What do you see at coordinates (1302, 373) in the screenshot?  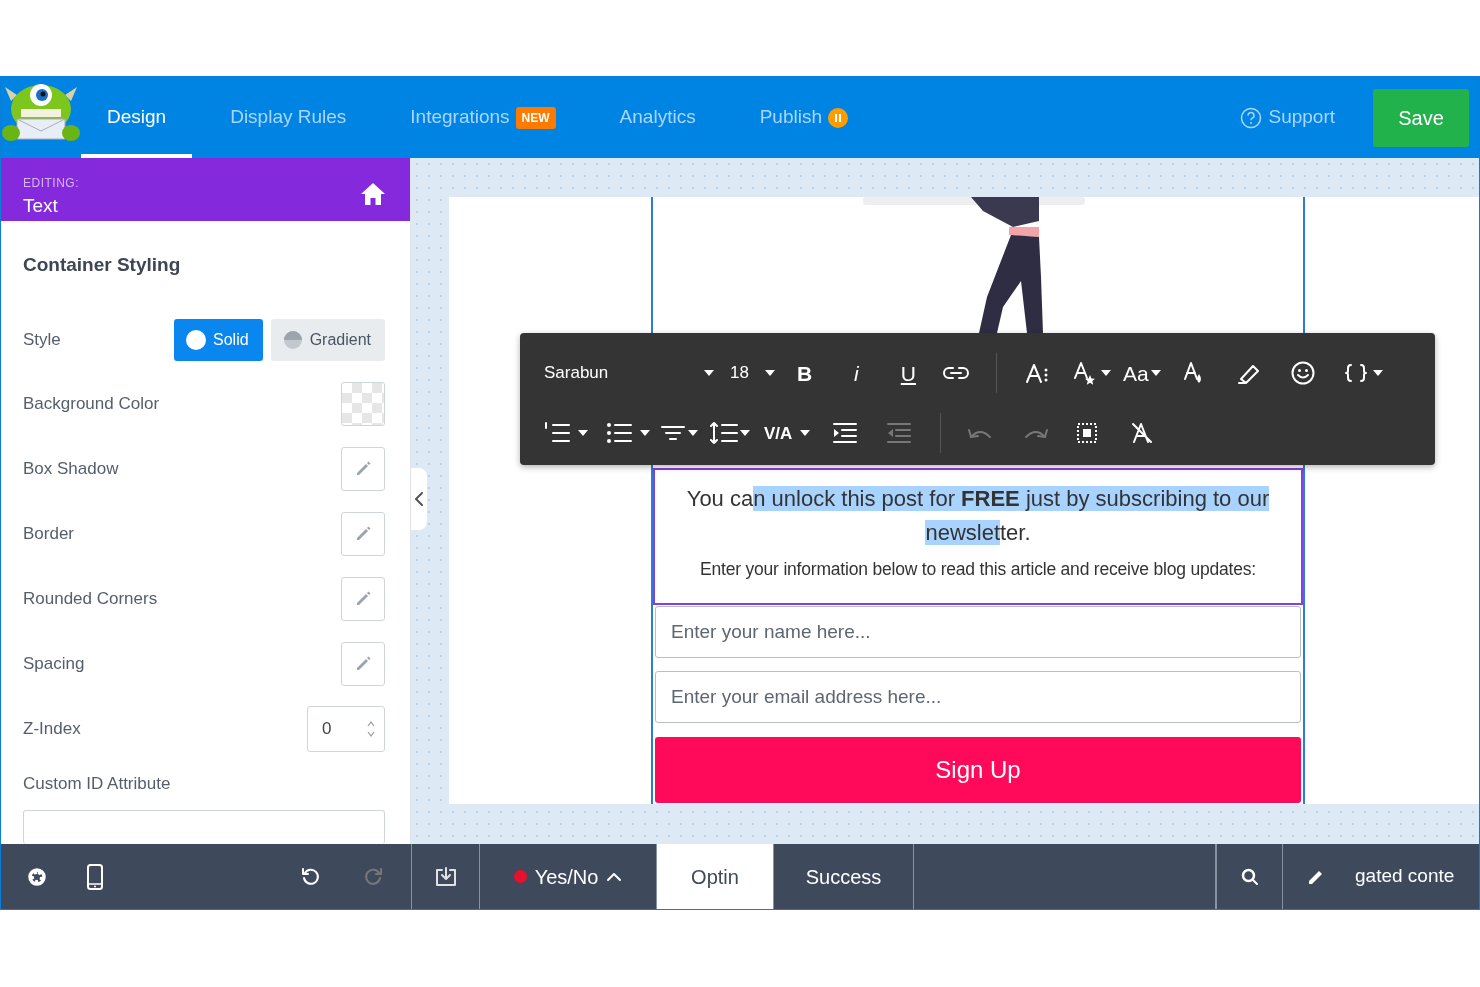 I see `smiley-icon` at bounding box center [1302, 373].